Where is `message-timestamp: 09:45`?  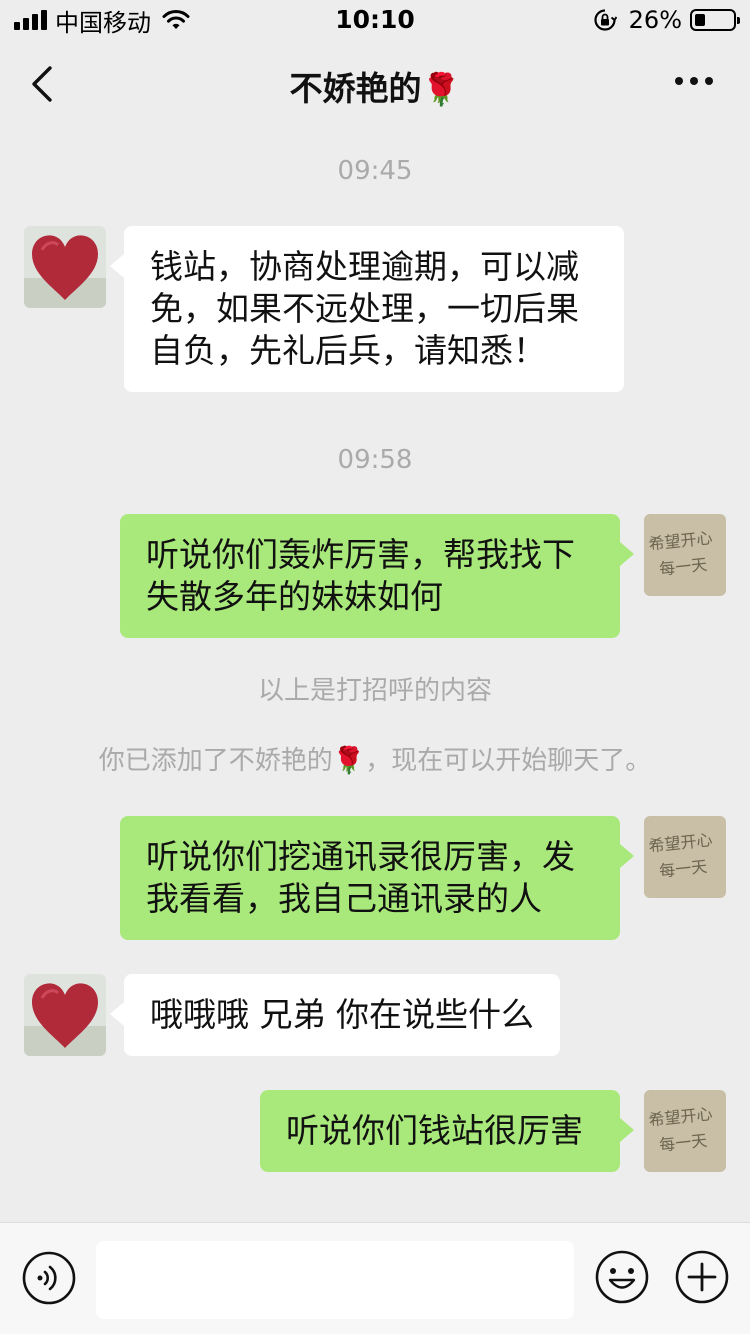
message-timestamp: 09:45 is located at coordinates (375, 171).